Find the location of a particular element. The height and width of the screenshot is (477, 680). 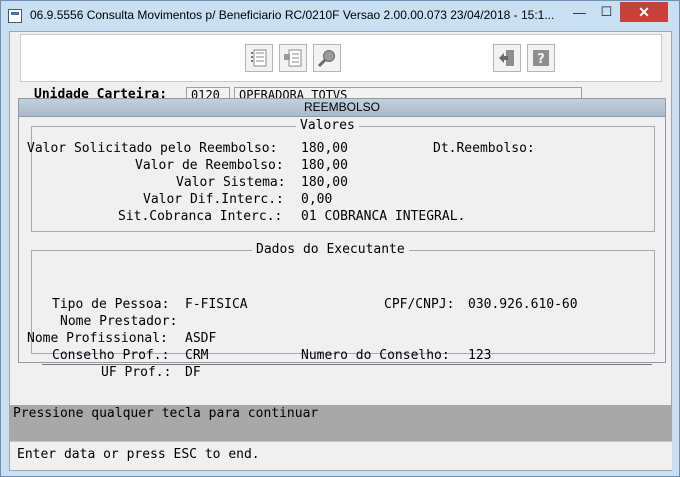

separator-line is located at coordinates (347, 364).